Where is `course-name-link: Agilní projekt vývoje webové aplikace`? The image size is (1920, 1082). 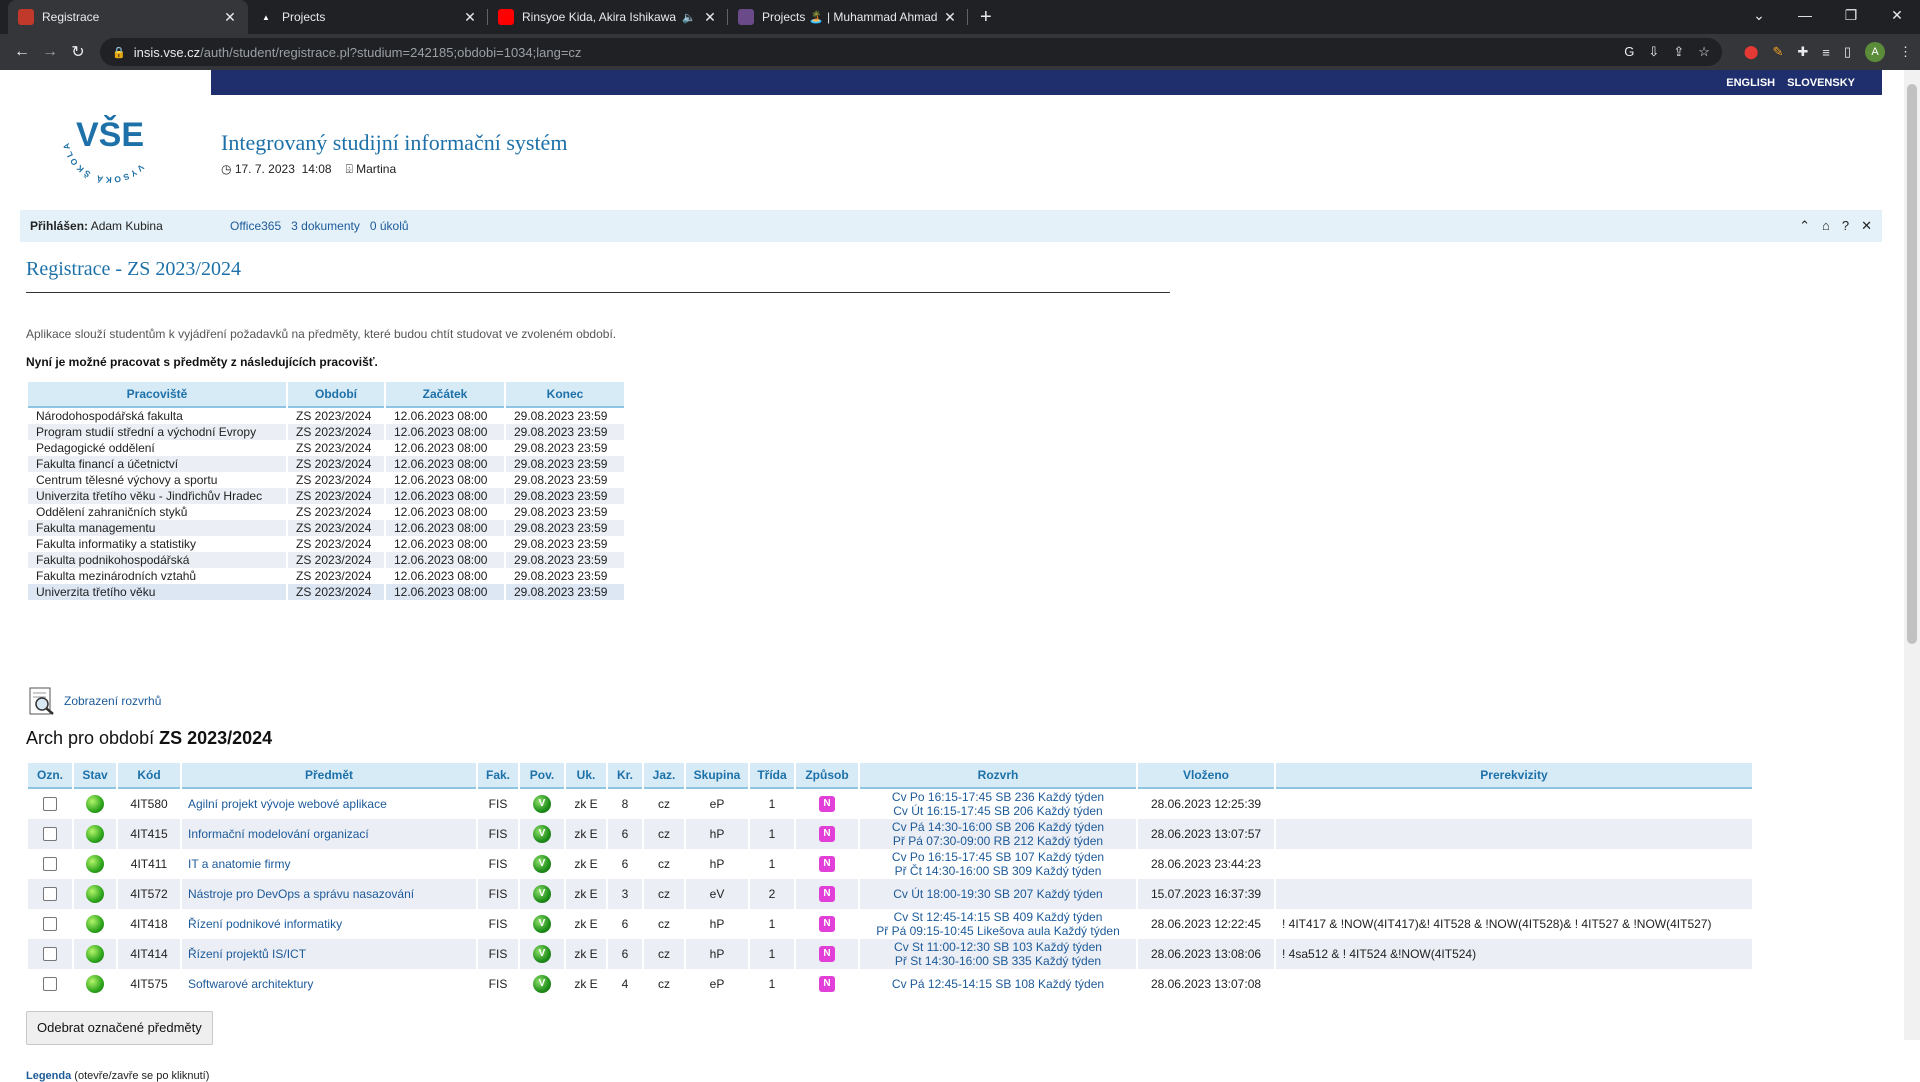
course-name-link: Agilní projekt vývoje webové aplikace is located at coordinates (287, 804).